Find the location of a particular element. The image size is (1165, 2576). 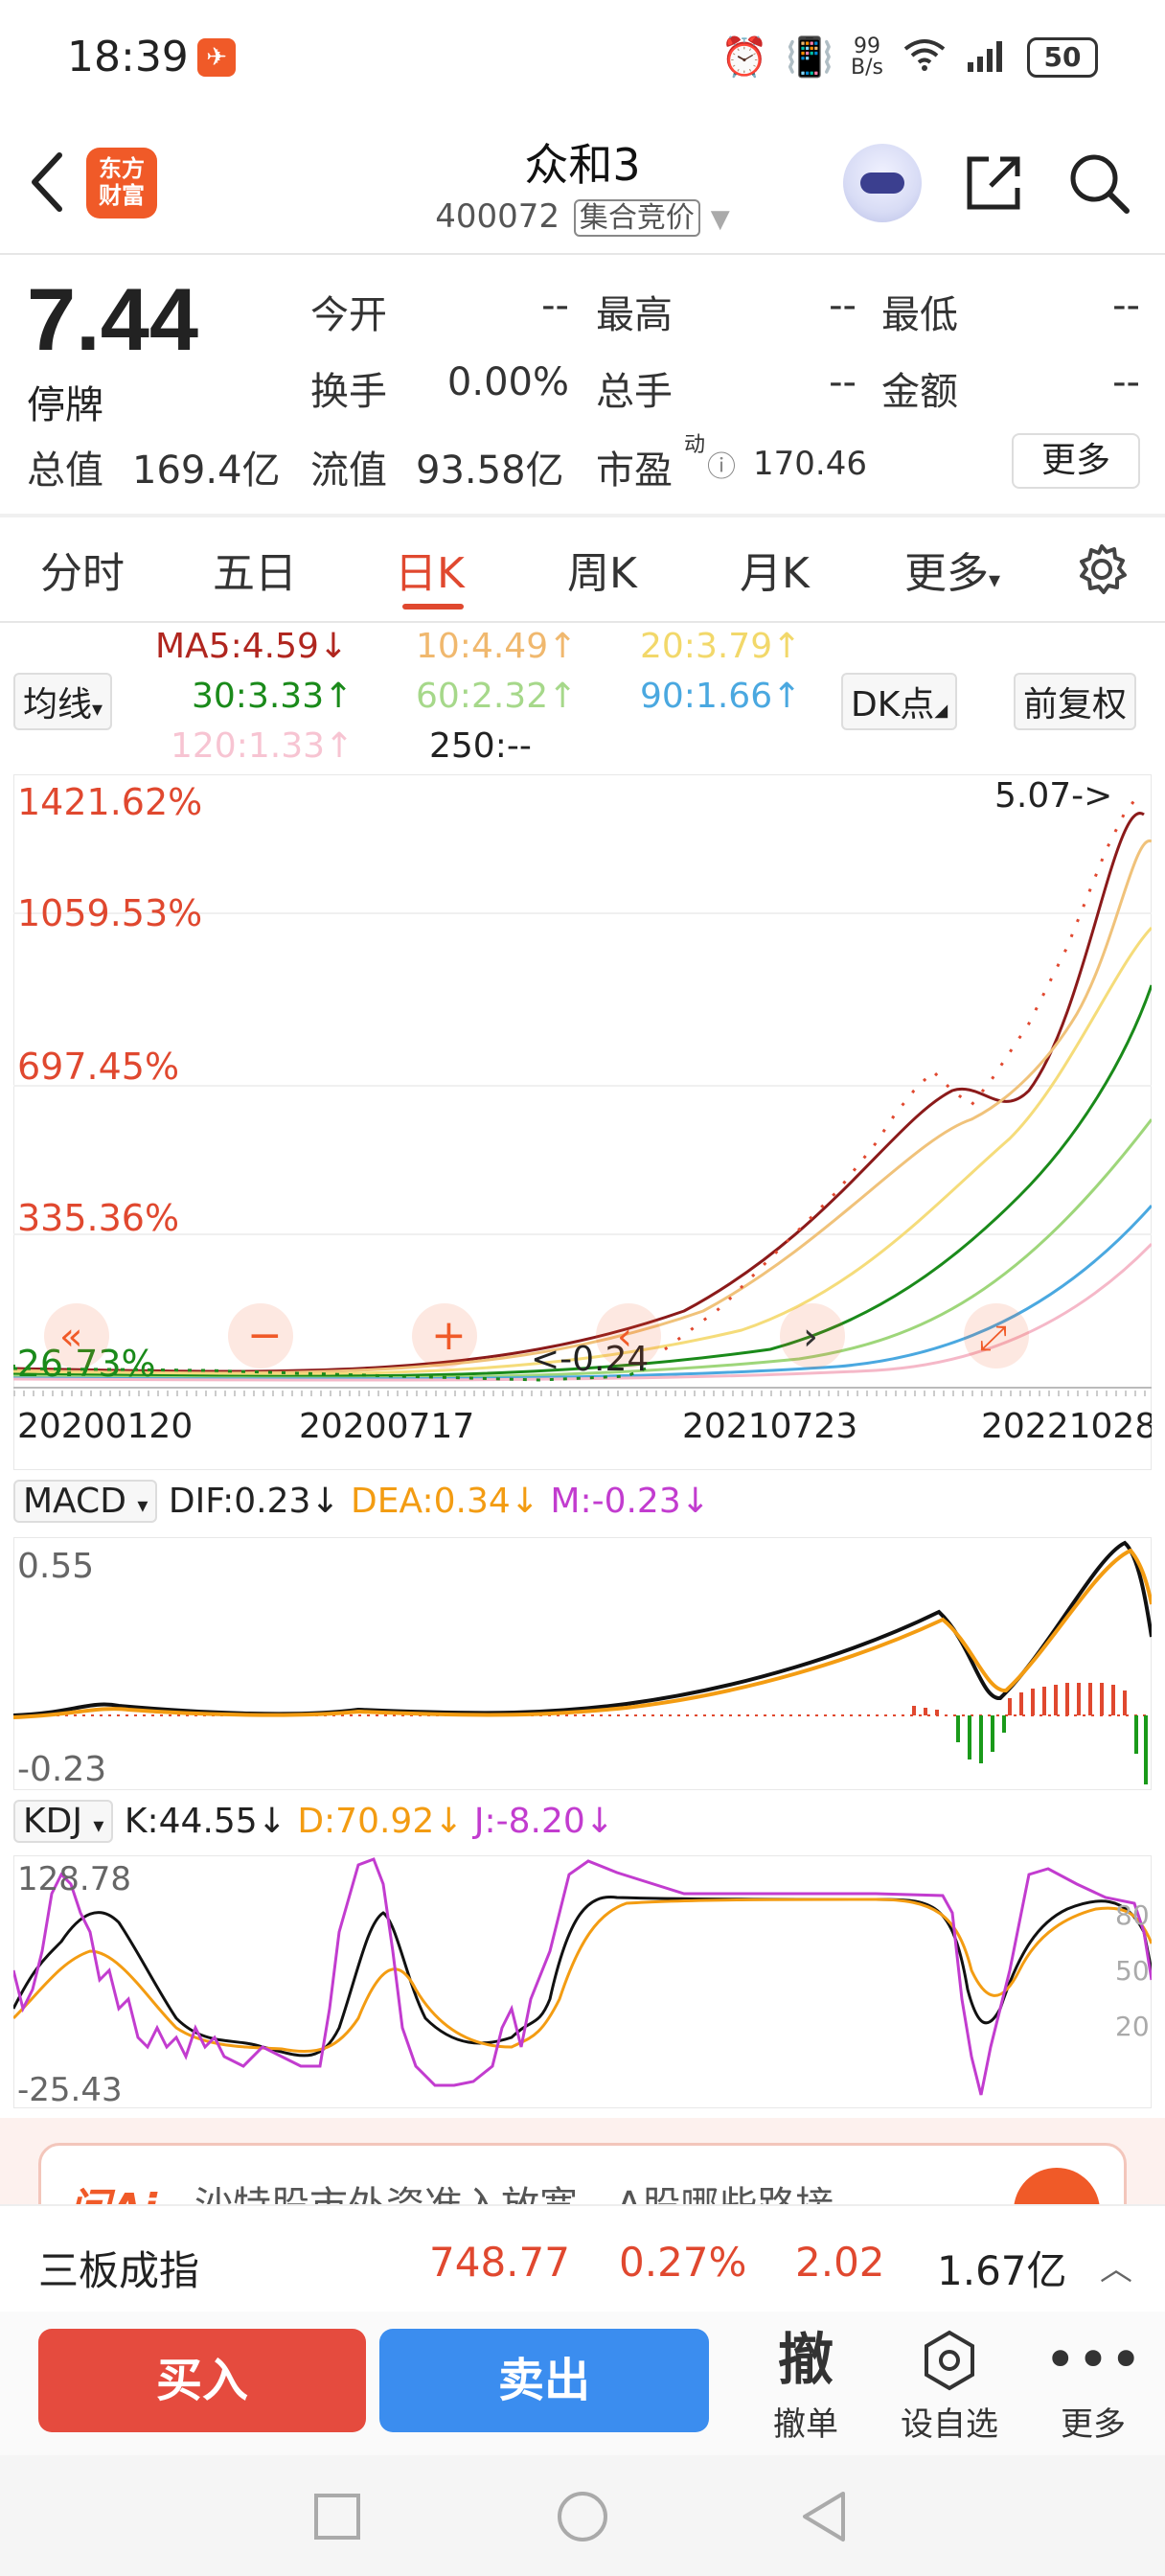

gear-icon is located at coordinates (1102, 569).